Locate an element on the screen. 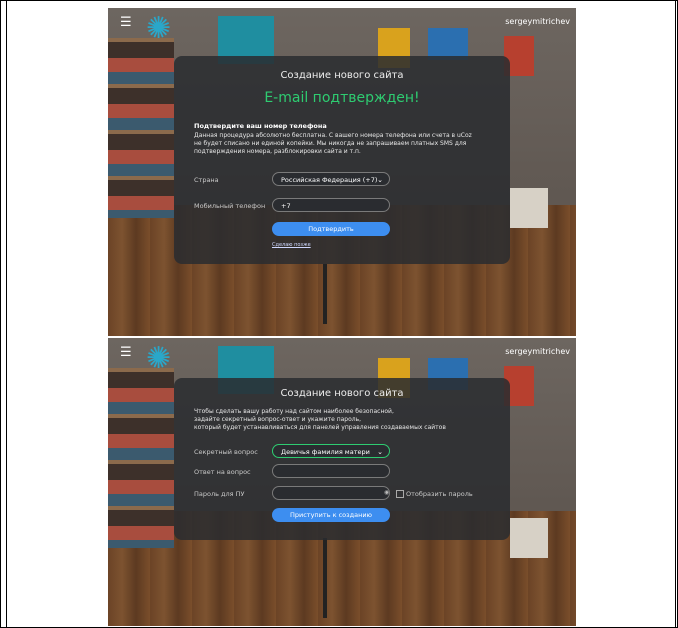  country-label: Страна is located at coordinates (206, 180).